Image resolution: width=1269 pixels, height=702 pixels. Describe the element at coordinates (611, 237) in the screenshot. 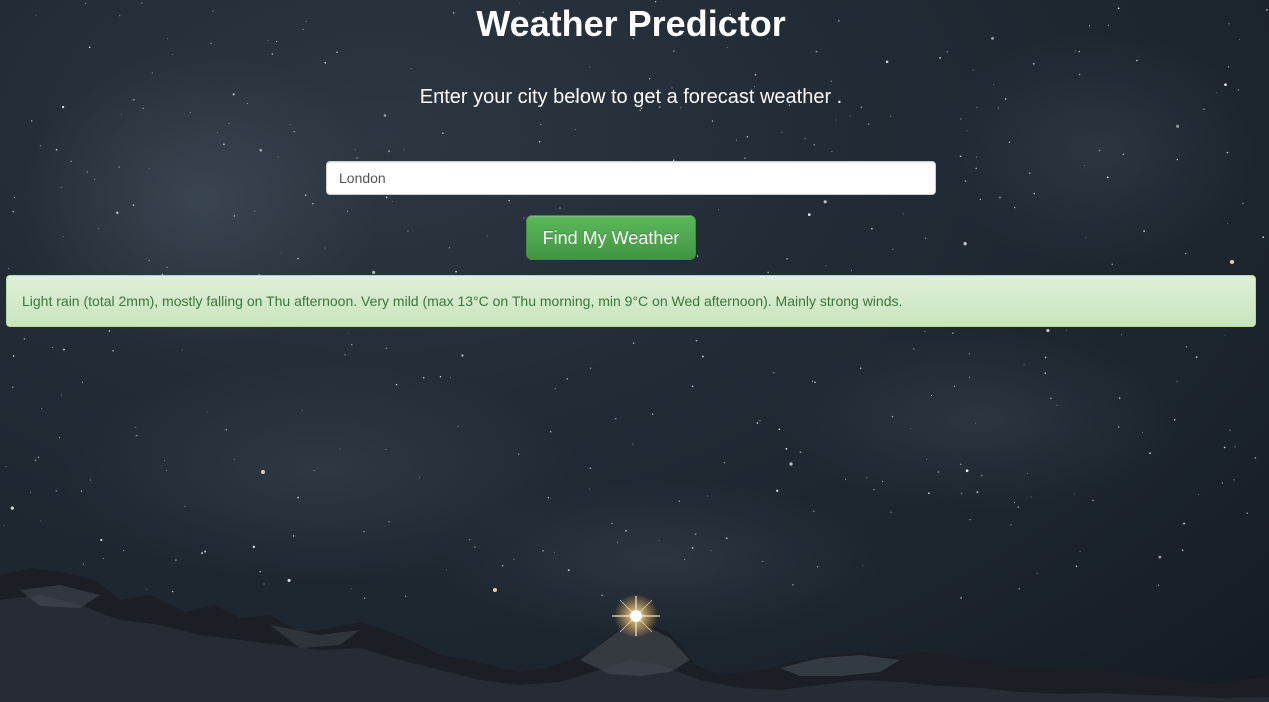

I see `find-weather-button: Find My Weather` at that location.